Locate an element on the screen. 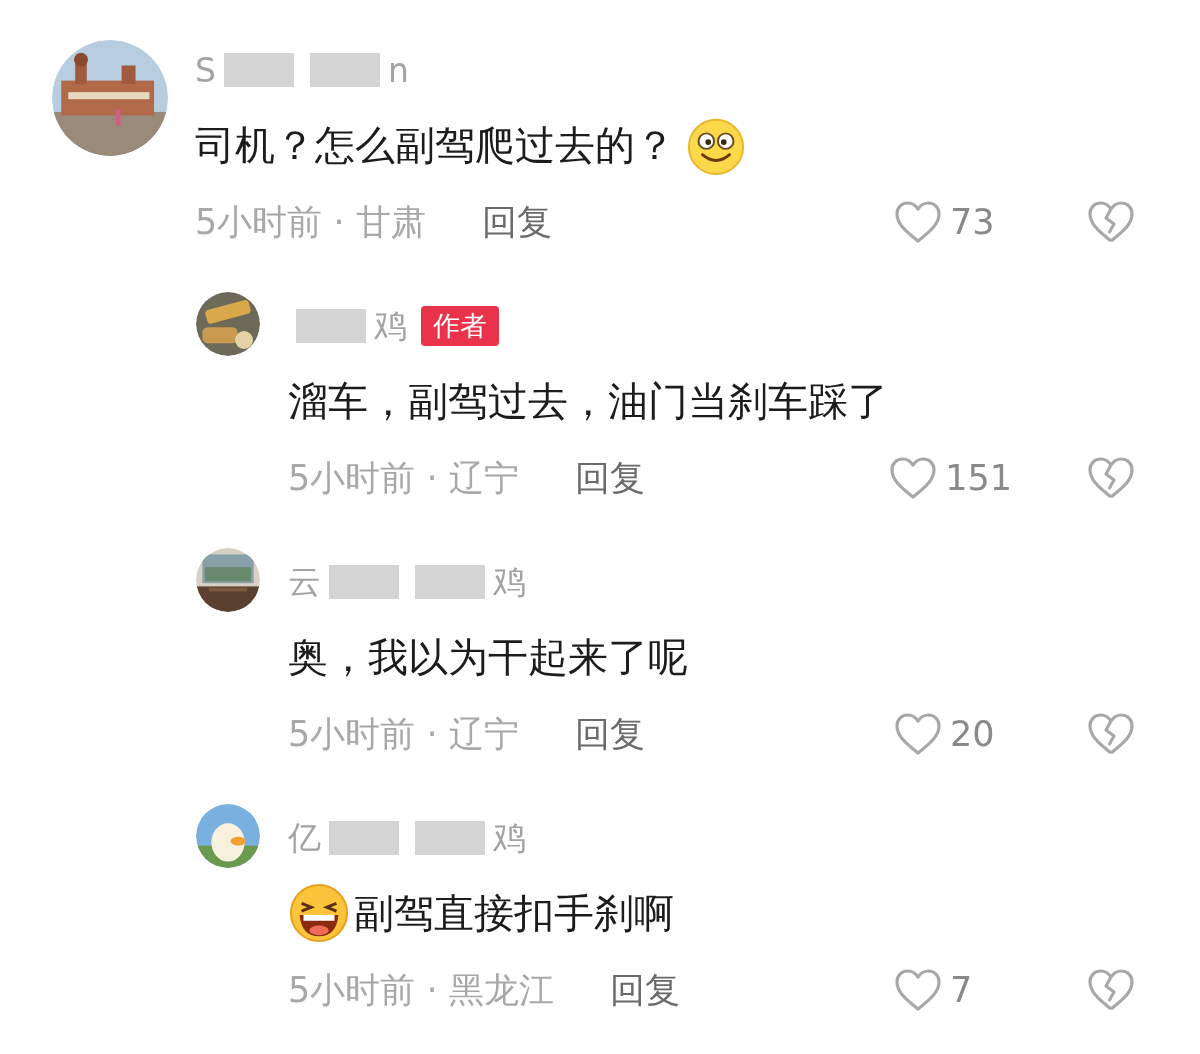 Image resolution: width=1200 pixels, height=1054 pixels. like-count: 151 is located at coordinates (978, 478).